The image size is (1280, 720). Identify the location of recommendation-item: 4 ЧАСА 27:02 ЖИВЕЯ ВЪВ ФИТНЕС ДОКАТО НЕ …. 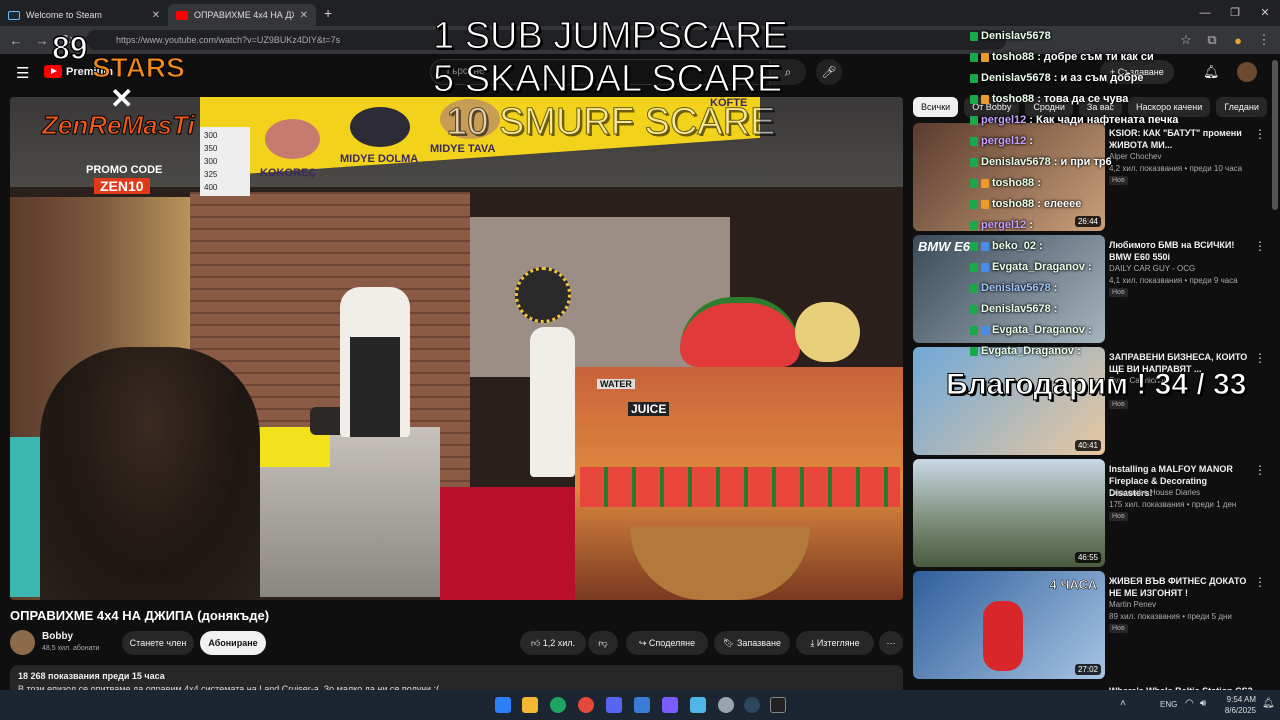
(1090, 625).